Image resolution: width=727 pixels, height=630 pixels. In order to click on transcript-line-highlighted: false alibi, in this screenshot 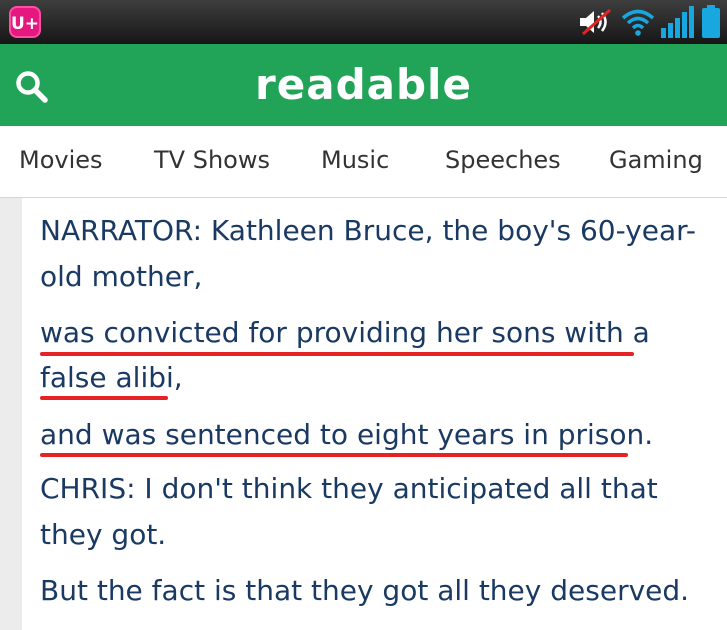, I will do `click(111, 378)`.